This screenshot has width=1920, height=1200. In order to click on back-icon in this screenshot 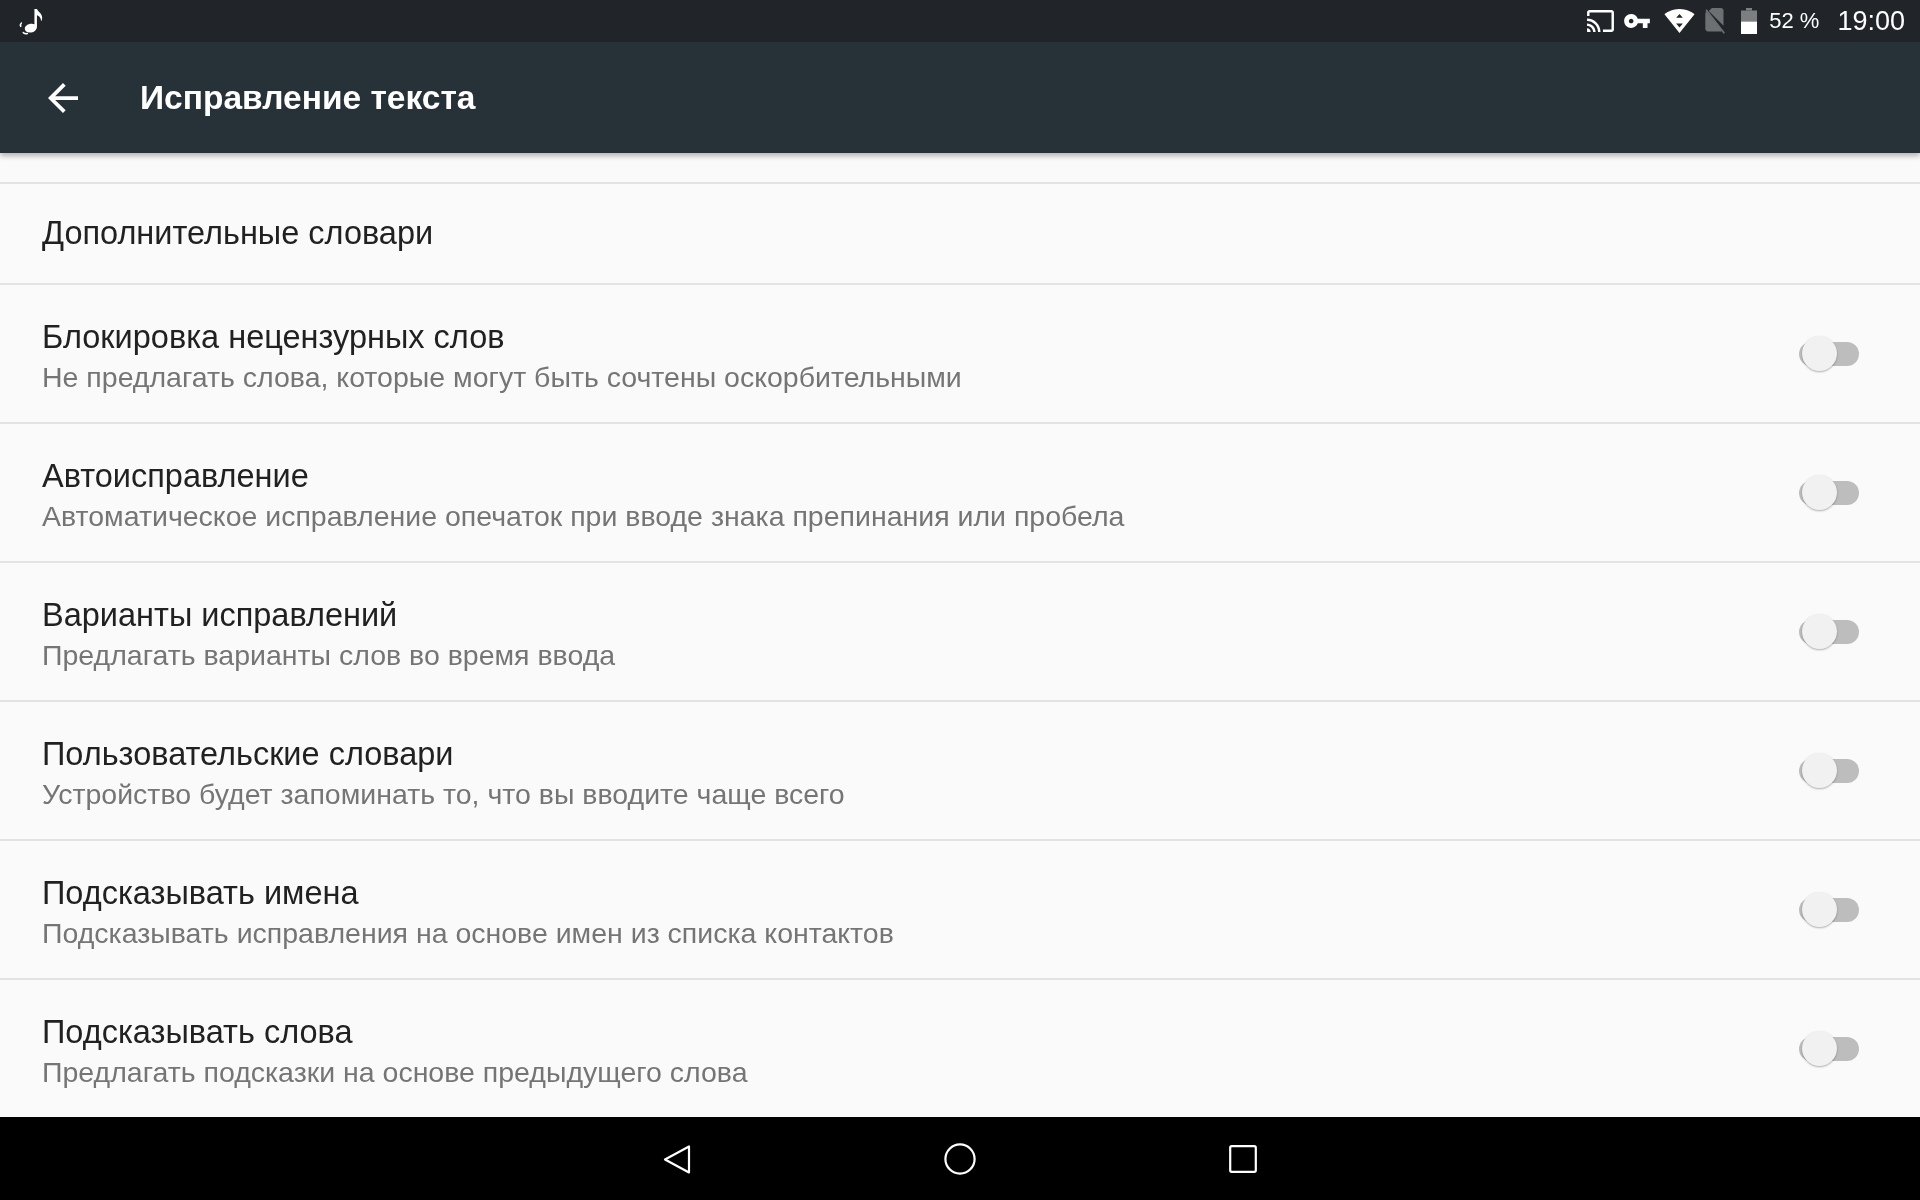, I will do `click(63, 97)`.